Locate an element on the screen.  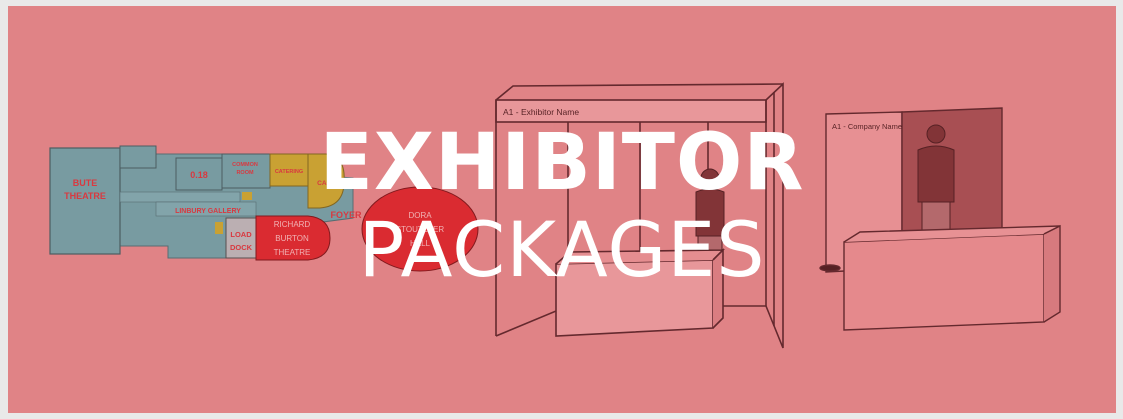
title-exhibitor: EXHIBITOR is located at coordinates (562, 163).